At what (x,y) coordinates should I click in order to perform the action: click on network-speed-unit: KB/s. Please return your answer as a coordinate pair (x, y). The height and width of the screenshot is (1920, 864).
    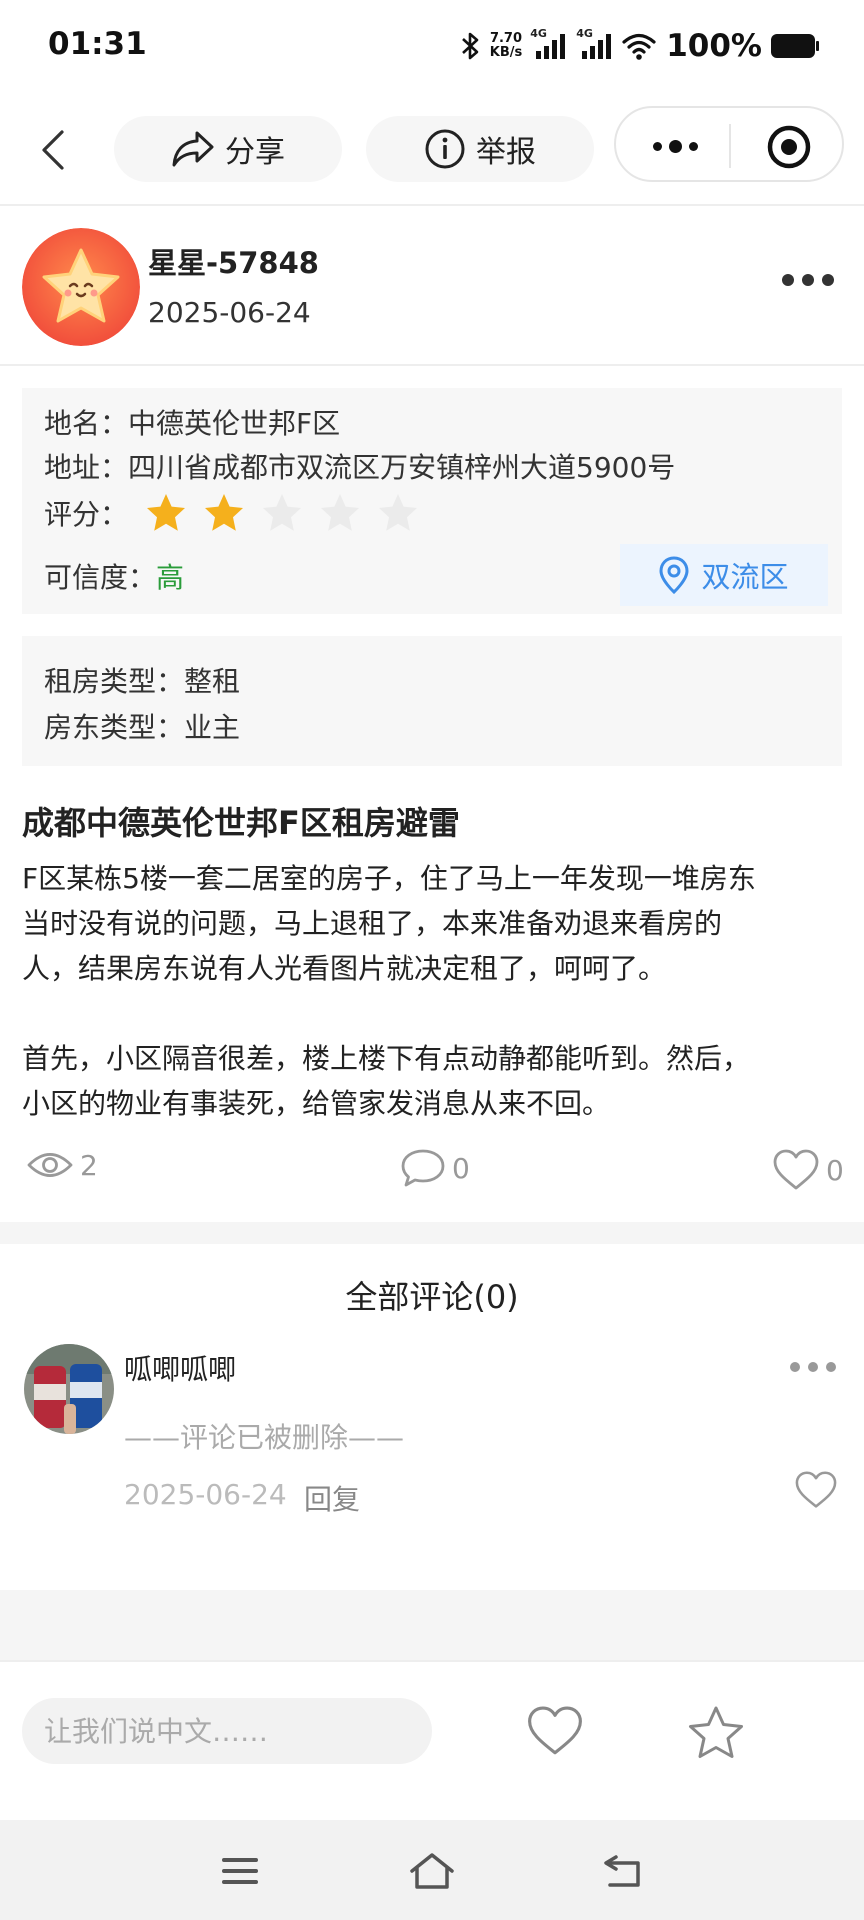
    Looking at the image, I should click on (506, 52).